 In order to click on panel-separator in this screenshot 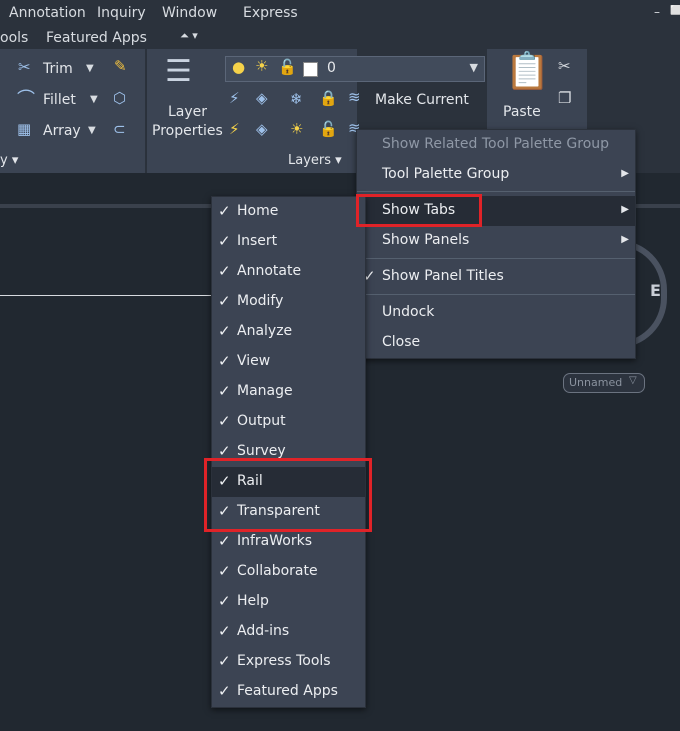, I will do `click(146, 109)`.